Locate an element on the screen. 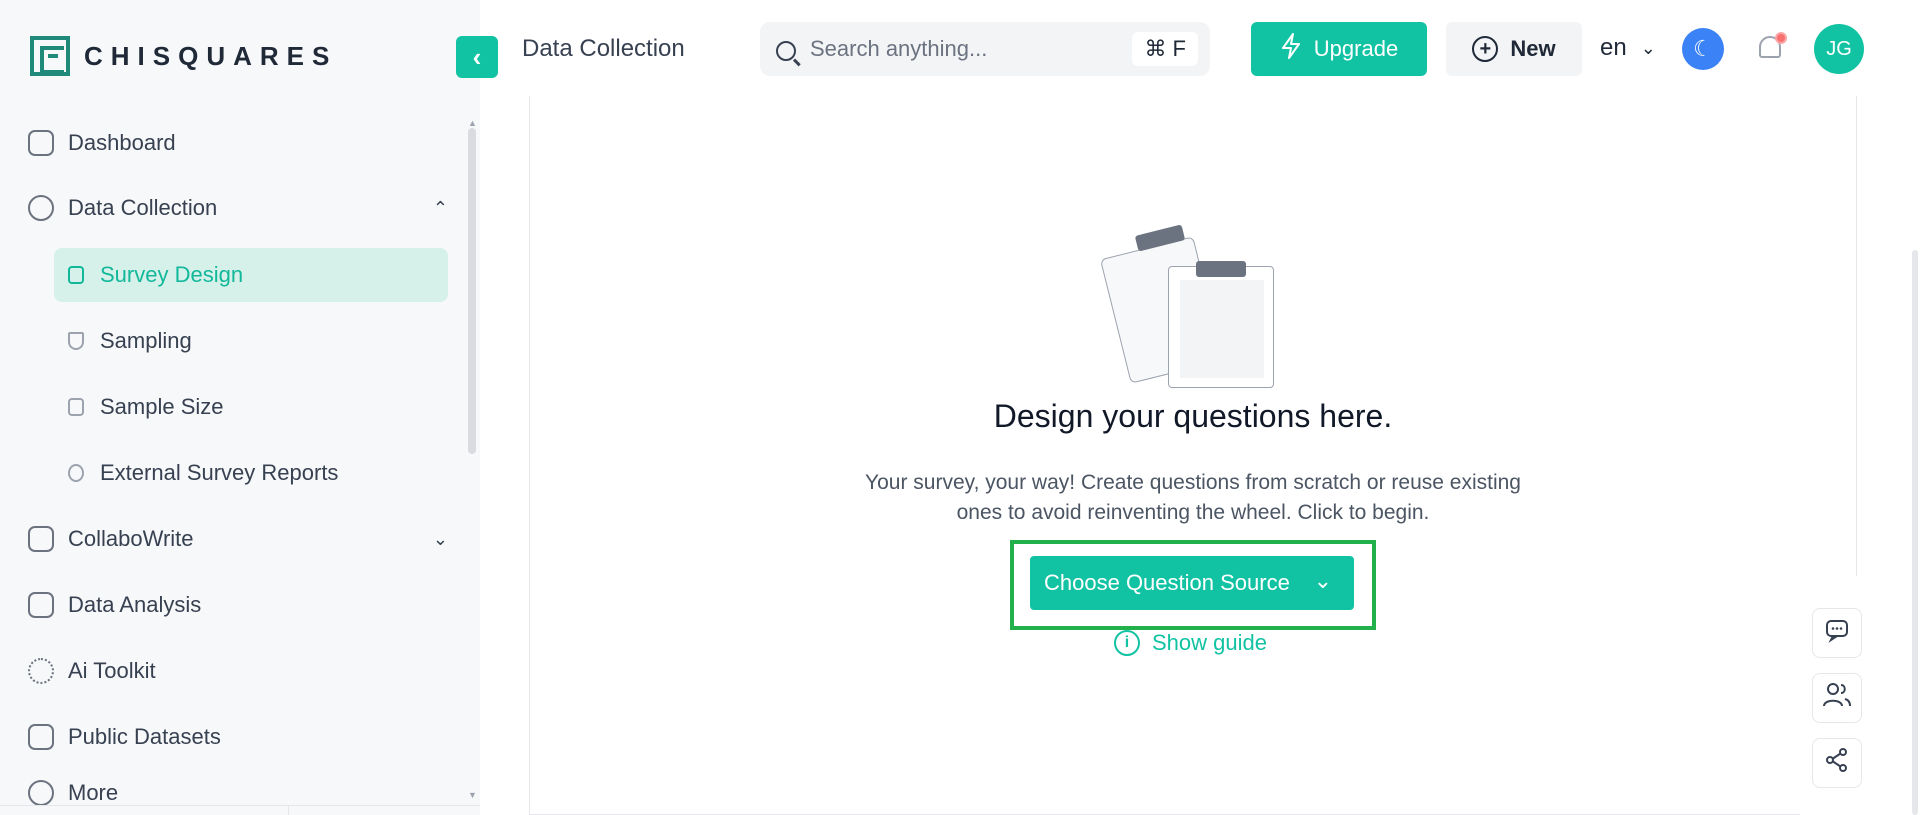  chart-icon is located at coordinates (41, 539).